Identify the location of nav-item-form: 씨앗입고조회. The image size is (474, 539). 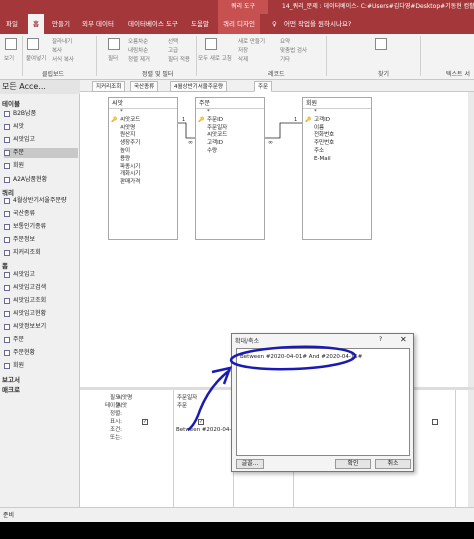
(41, 301).